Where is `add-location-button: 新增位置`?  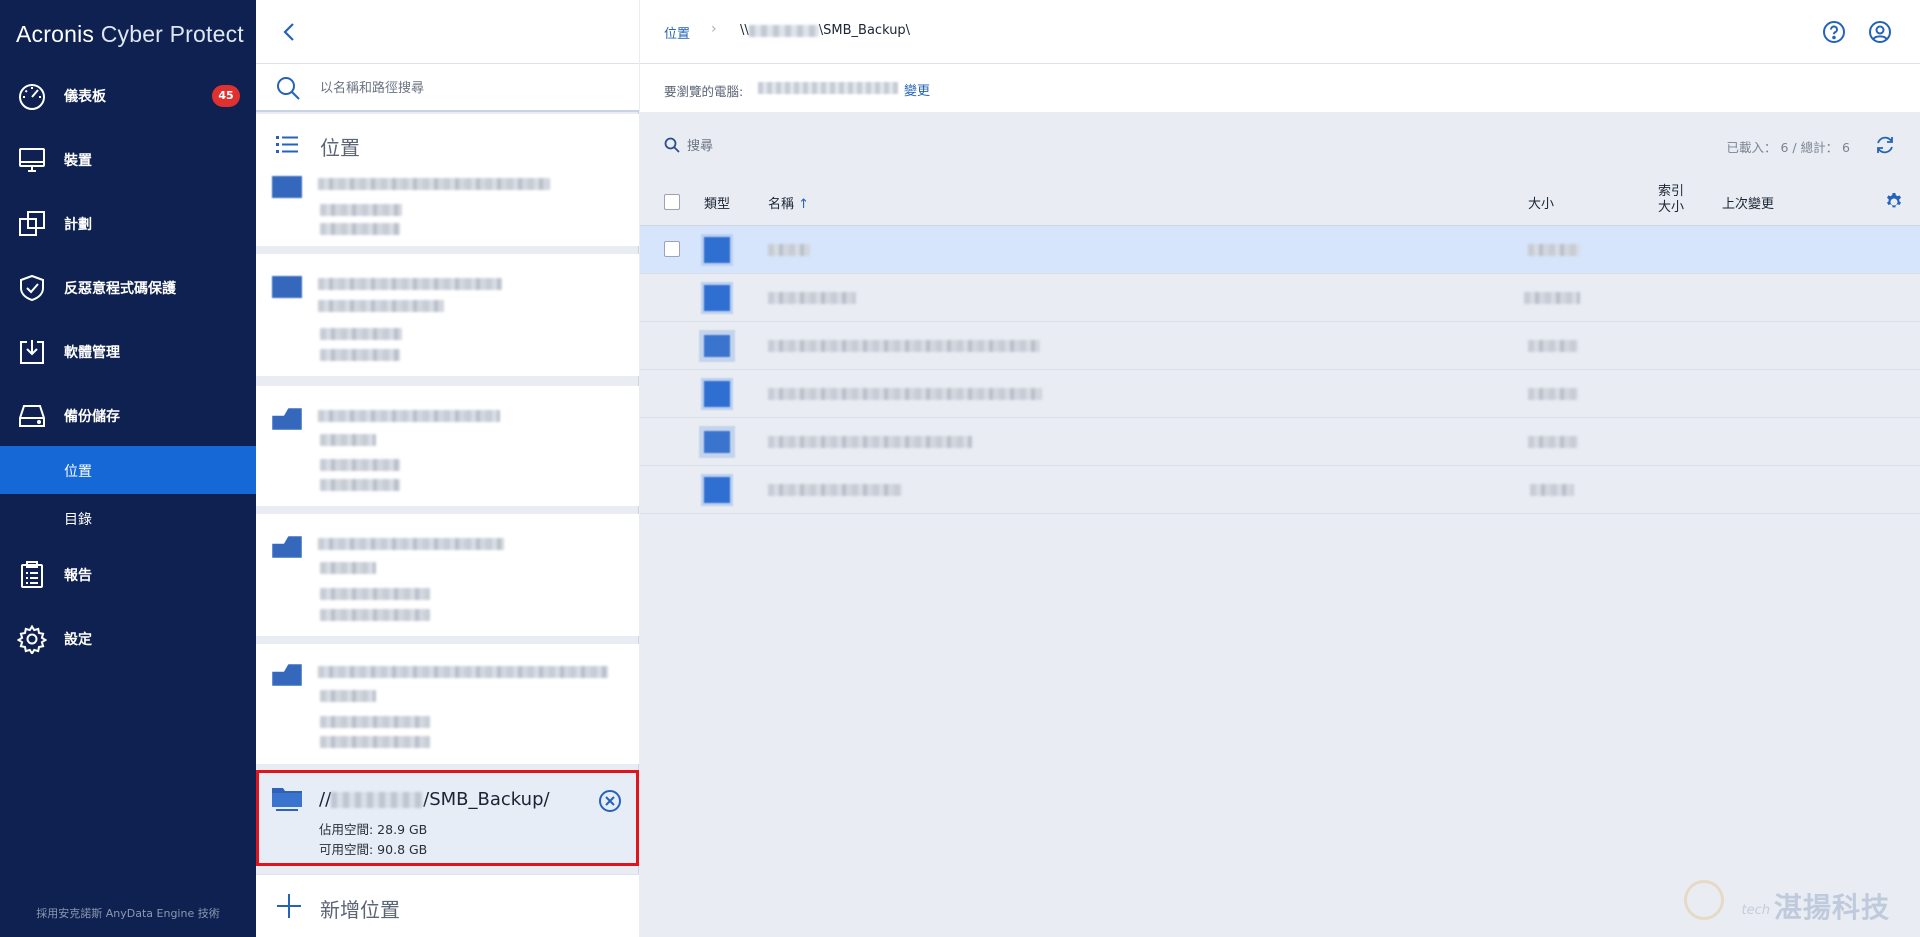 add-location-button: 新增位置 is located at coordinates (447, 905).